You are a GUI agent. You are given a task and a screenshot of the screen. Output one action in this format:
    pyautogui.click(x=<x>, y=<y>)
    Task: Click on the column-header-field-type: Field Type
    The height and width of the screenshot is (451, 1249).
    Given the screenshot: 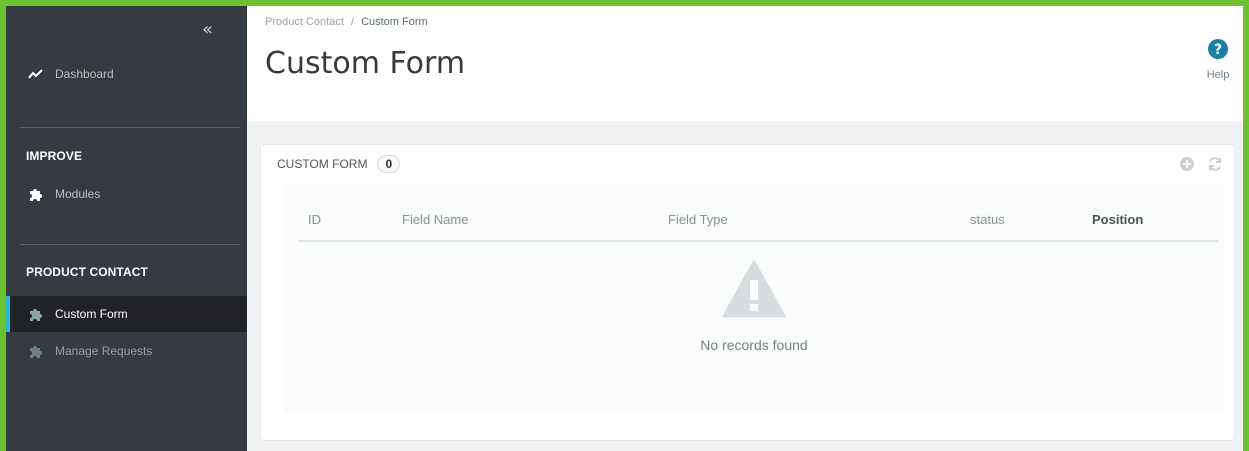 What is the action you would take?
    pyautogui.click(x=698, y=219)
    